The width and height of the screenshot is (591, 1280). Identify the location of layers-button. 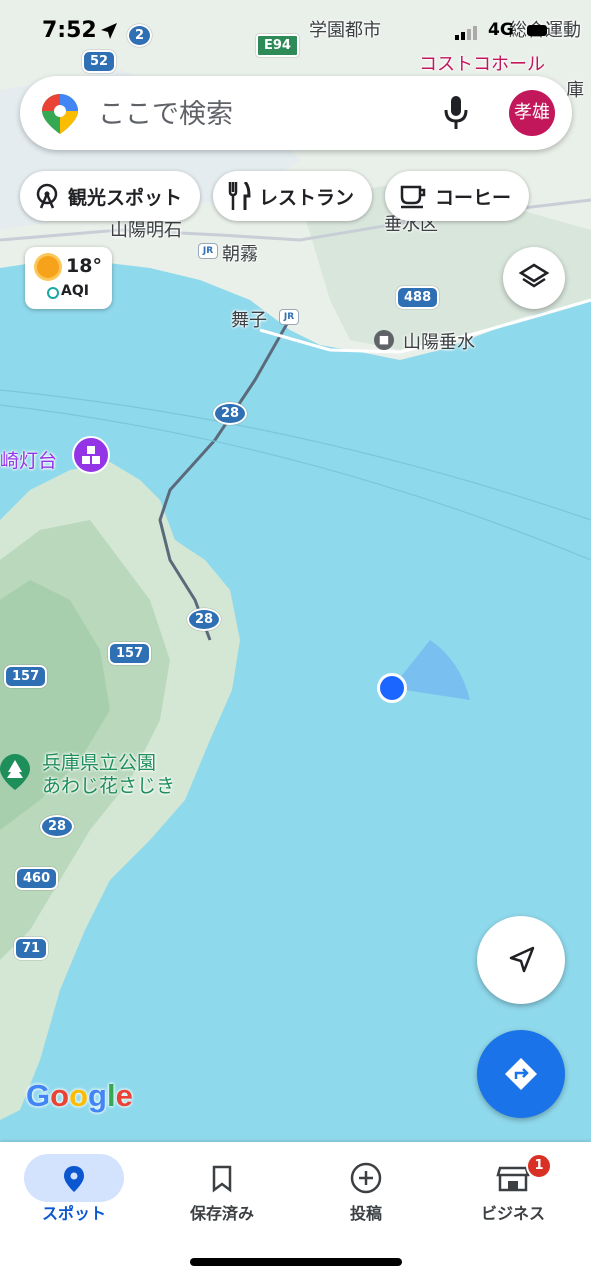
(534, 278).